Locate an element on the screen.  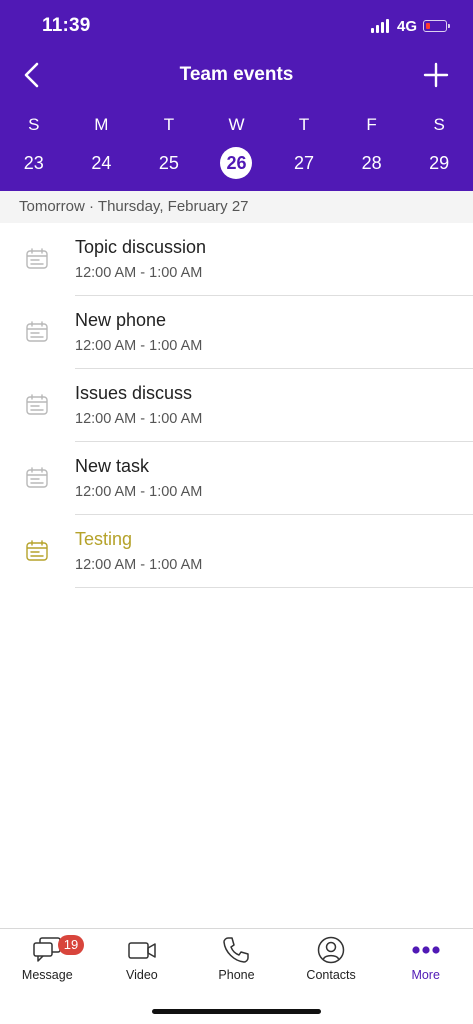
tab-label: More is located at coordinates (425, 975).